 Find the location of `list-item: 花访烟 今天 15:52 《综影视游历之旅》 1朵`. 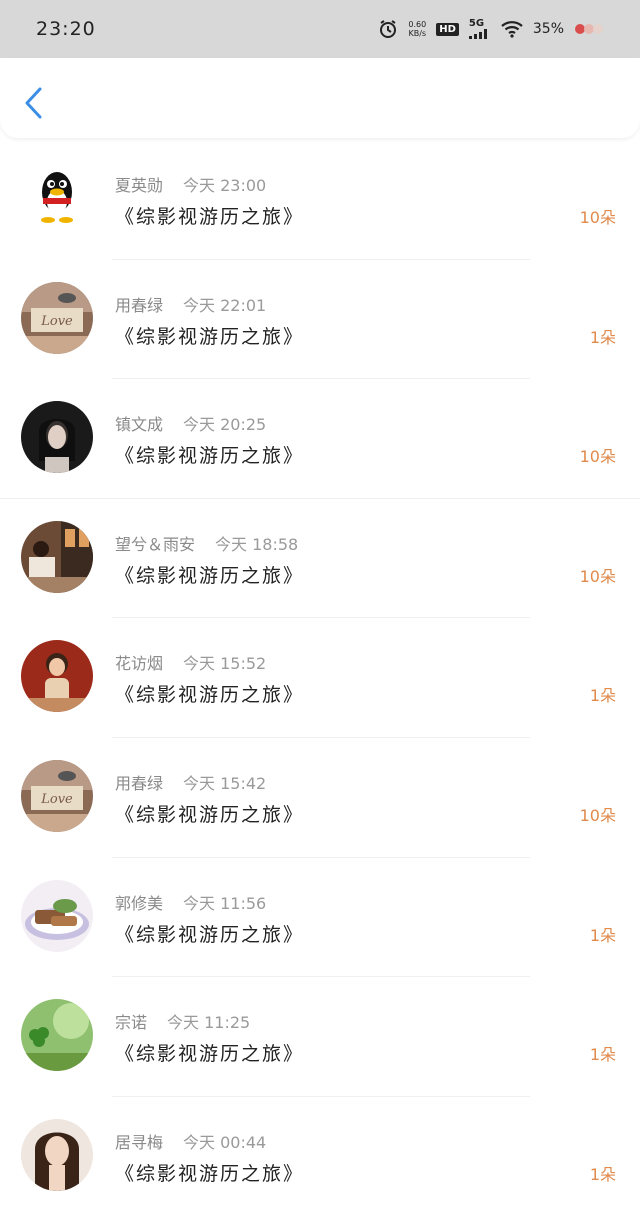

list-item: 花访烟 今天 15:52 《综影视游历之旅》 1朵 is located at coordinates (320, 678).